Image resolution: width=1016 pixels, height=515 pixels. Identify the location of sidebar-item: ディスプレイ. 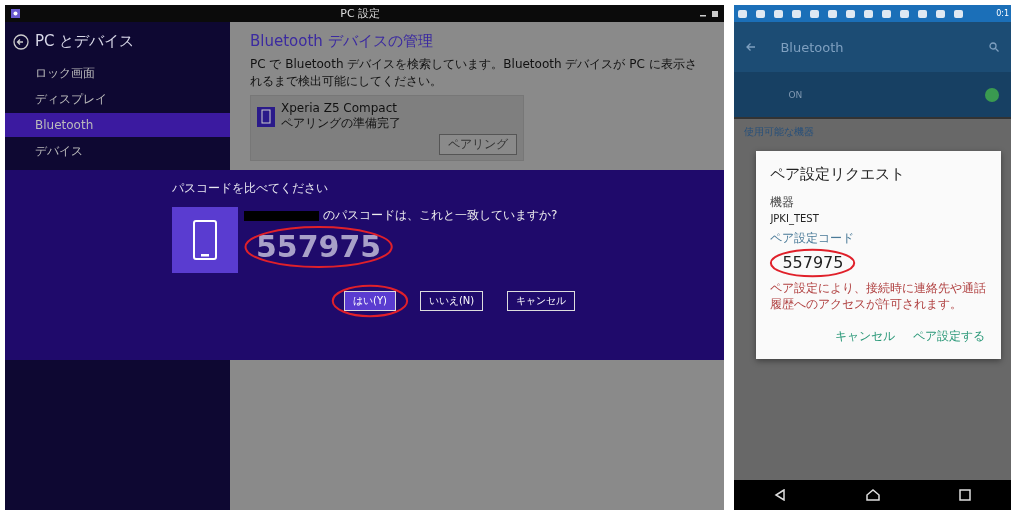
(117, 99).